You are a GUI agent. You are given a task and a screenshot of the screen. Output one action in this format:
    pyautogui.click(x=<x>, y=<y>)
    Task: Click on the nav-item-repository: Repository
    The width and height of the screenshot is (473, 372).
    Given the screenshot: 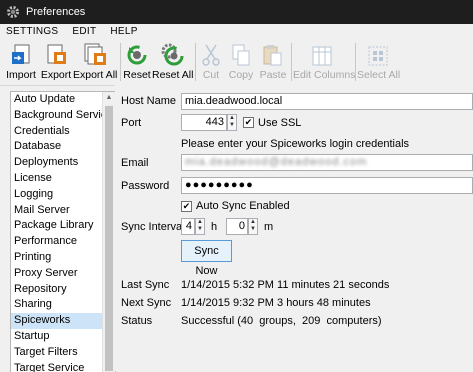 What is the action you would take?
    pyautogui.click(x=63, y=290)
    